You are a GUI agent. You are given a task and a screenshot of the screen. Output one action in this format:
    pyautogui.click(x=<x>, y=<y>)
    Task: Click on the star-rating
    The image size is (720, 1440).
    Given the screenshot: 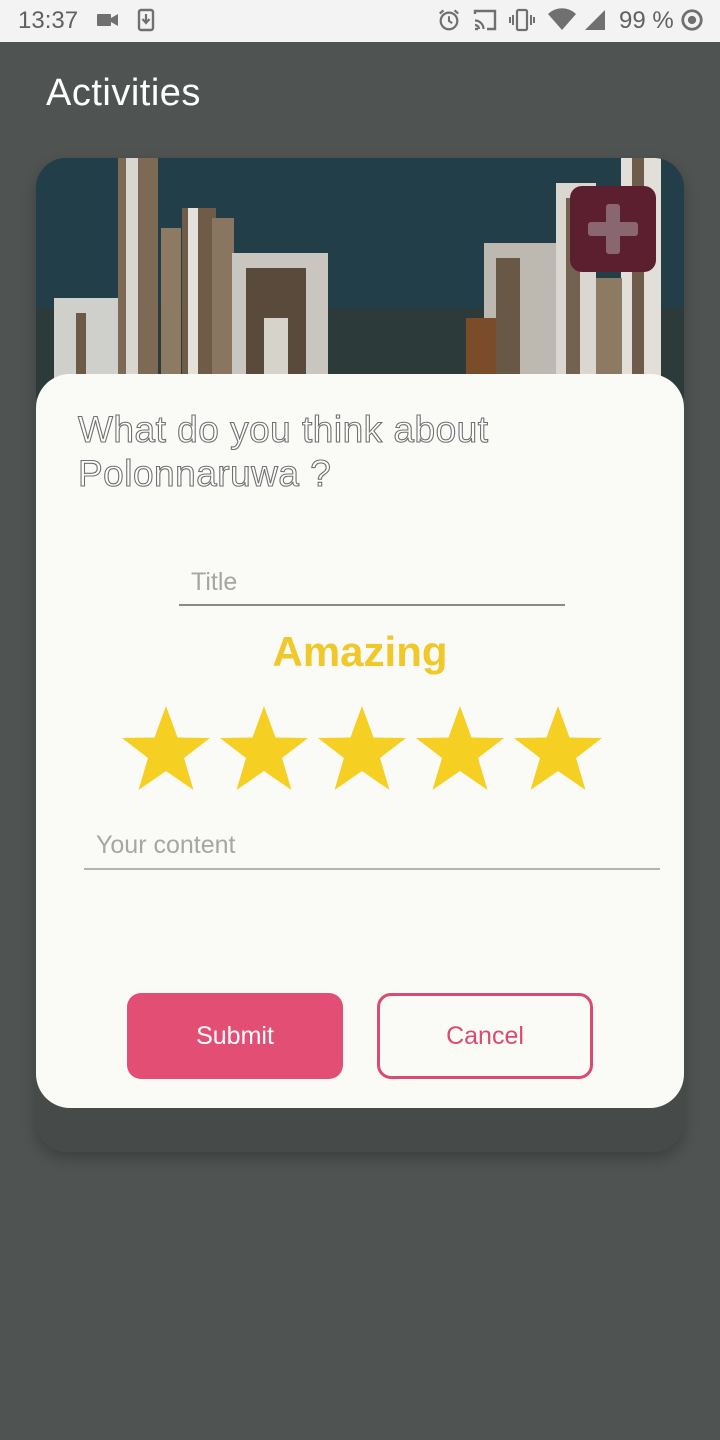 What is the action you would take?
    pyautogui.click(x=362, y=749)
    